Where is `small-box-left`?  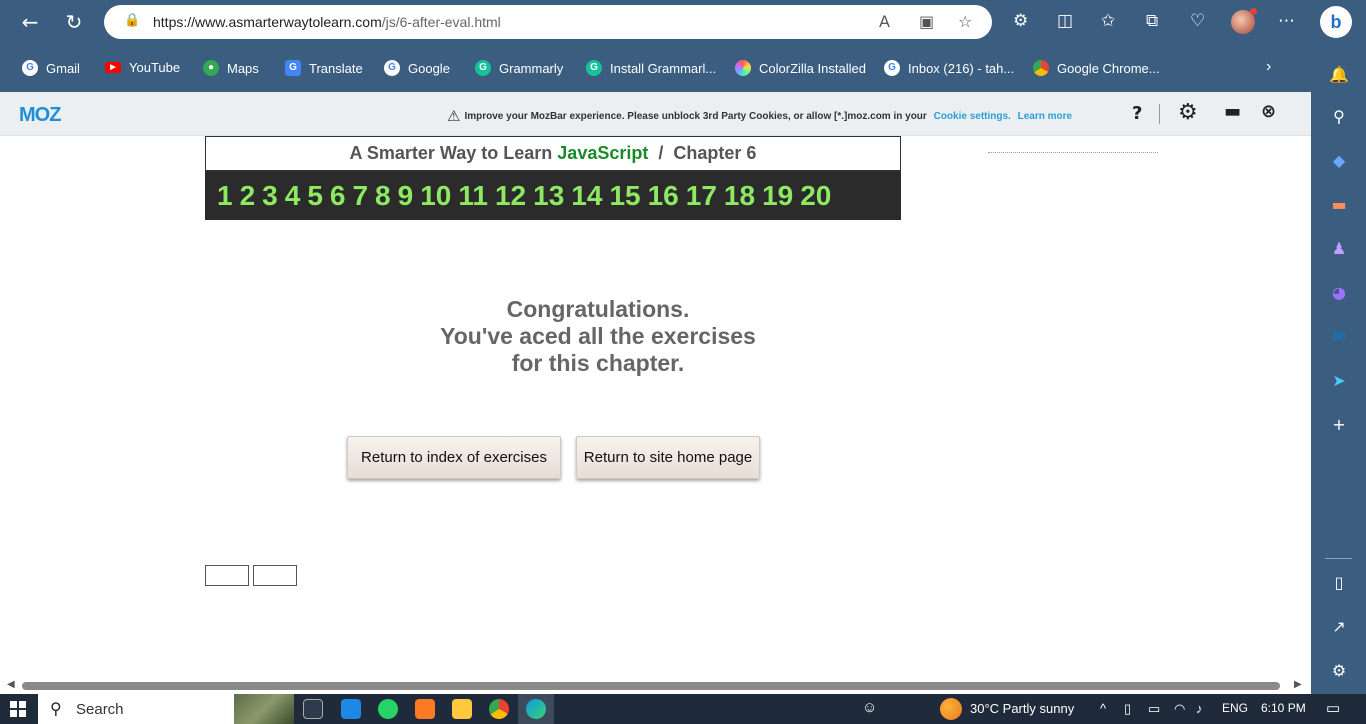
small-box-left is located at coordinates (227, 575).